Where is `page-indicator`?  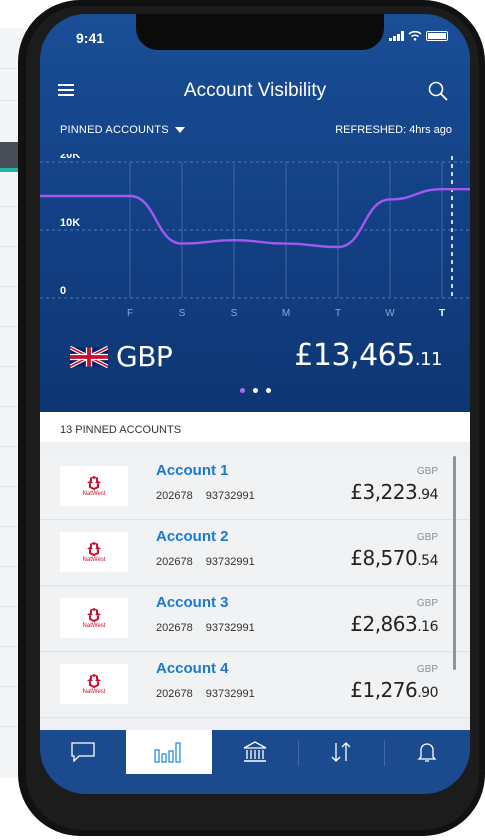
page-indicator is located at coordinates (255, 390).